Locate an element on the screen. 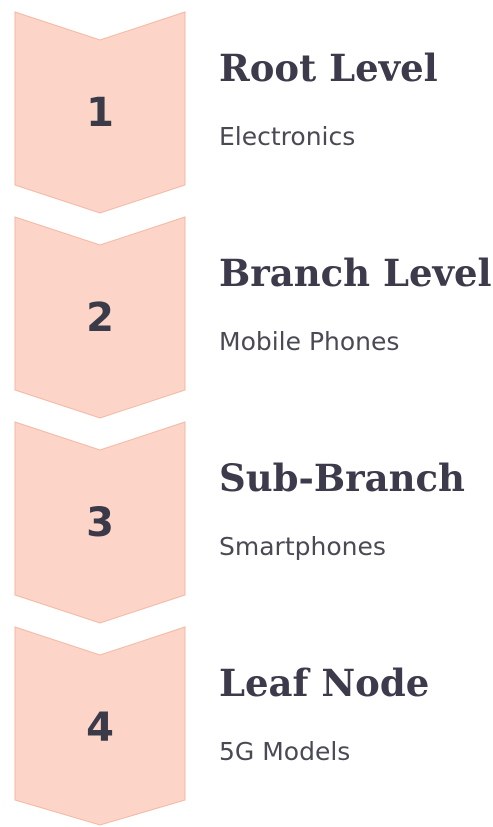  step-1-title: Root Level is located at coordinates (328, 68).